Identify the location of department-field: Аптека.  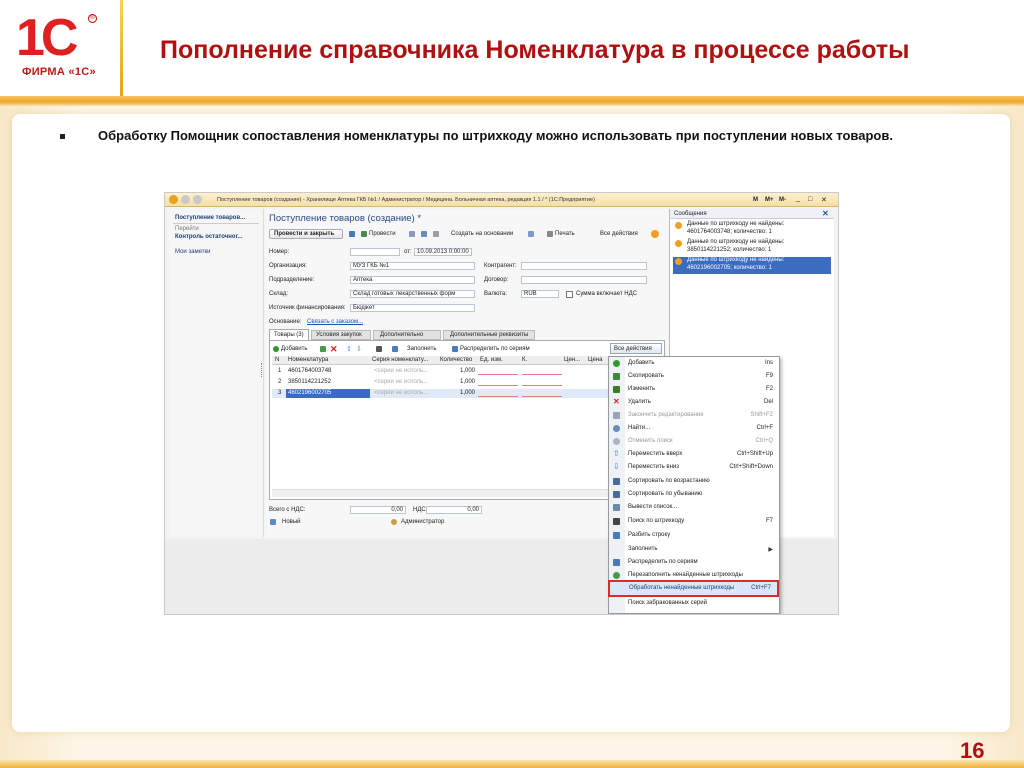
(412, 280).